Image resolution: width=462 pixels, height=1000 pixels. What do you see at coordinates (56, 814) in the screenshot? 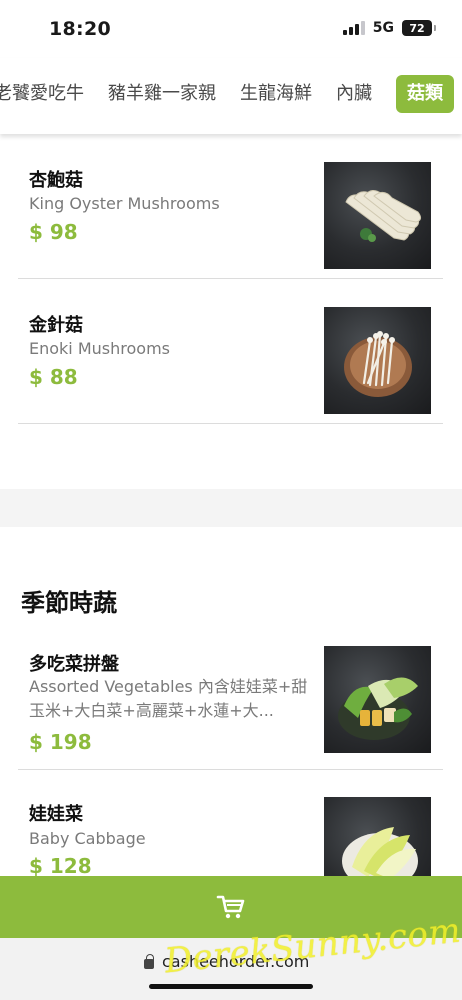
I see `item-name: 娃娃菜` at bounding box center [56, 814].